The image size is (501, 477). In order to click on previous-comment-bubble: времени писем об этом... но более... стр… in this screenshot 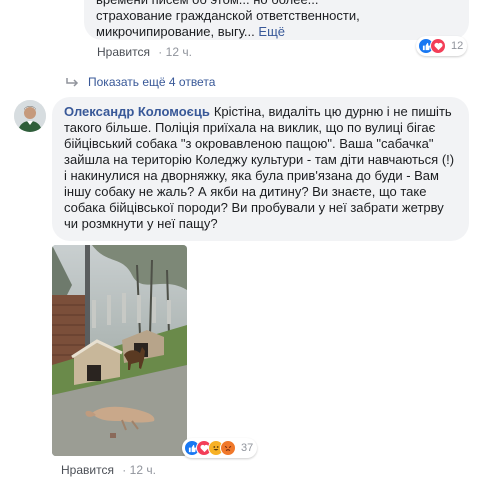, I will do `click(276, 20)`.